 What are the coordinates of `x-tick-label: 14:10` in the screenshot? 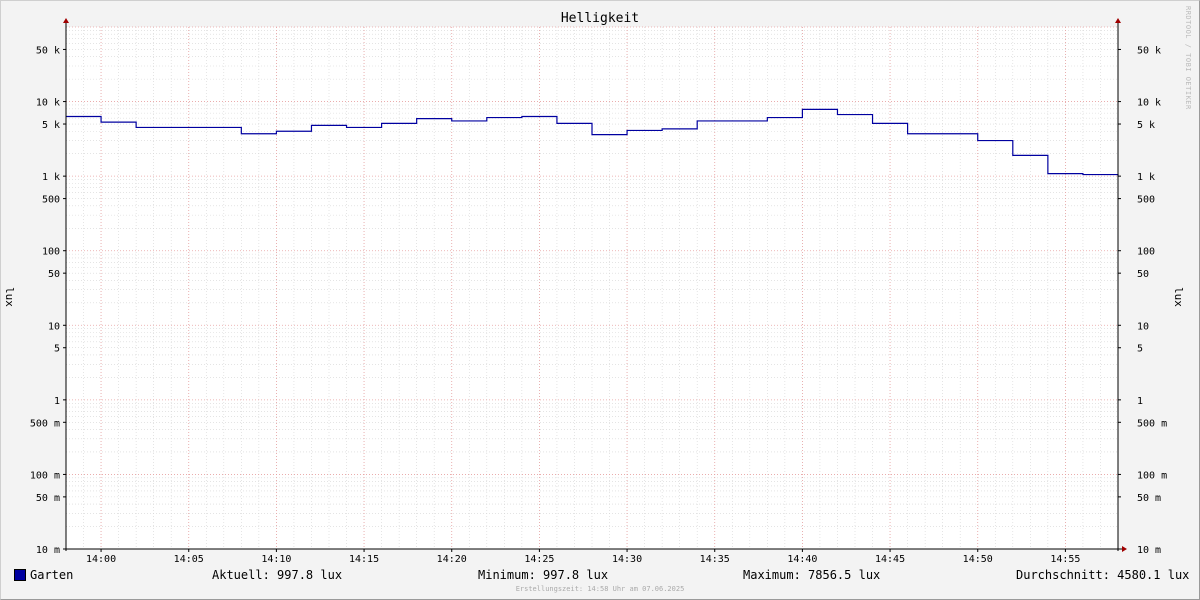 It's located at (276, 559).